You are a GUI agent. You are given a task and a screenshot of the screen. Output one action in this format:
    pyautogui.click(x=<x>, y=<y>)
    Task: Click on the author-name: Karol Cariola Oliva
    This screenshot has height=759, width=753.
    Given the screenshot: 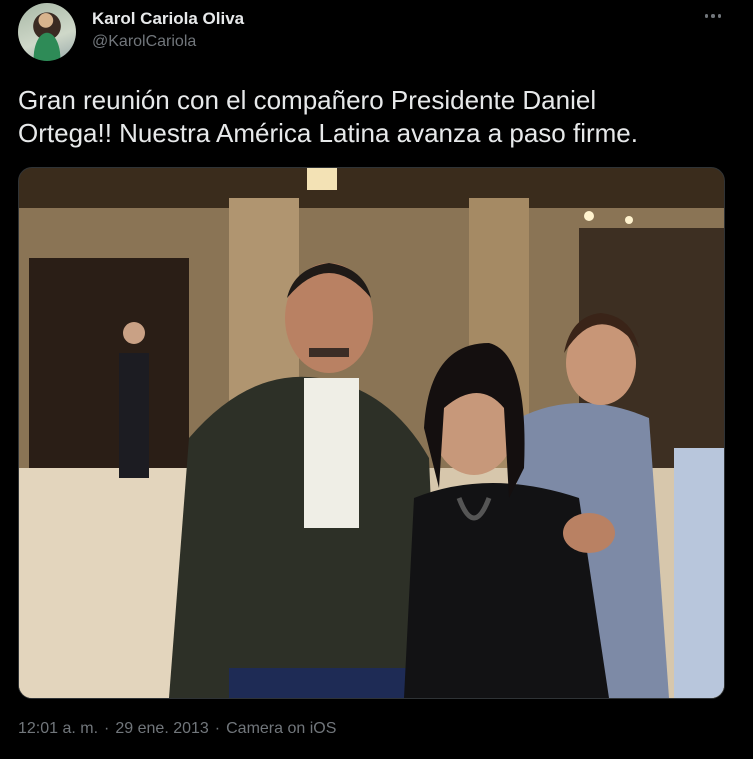 What is the action you would take?
    pyautogui.click(x=168, y=19)
    